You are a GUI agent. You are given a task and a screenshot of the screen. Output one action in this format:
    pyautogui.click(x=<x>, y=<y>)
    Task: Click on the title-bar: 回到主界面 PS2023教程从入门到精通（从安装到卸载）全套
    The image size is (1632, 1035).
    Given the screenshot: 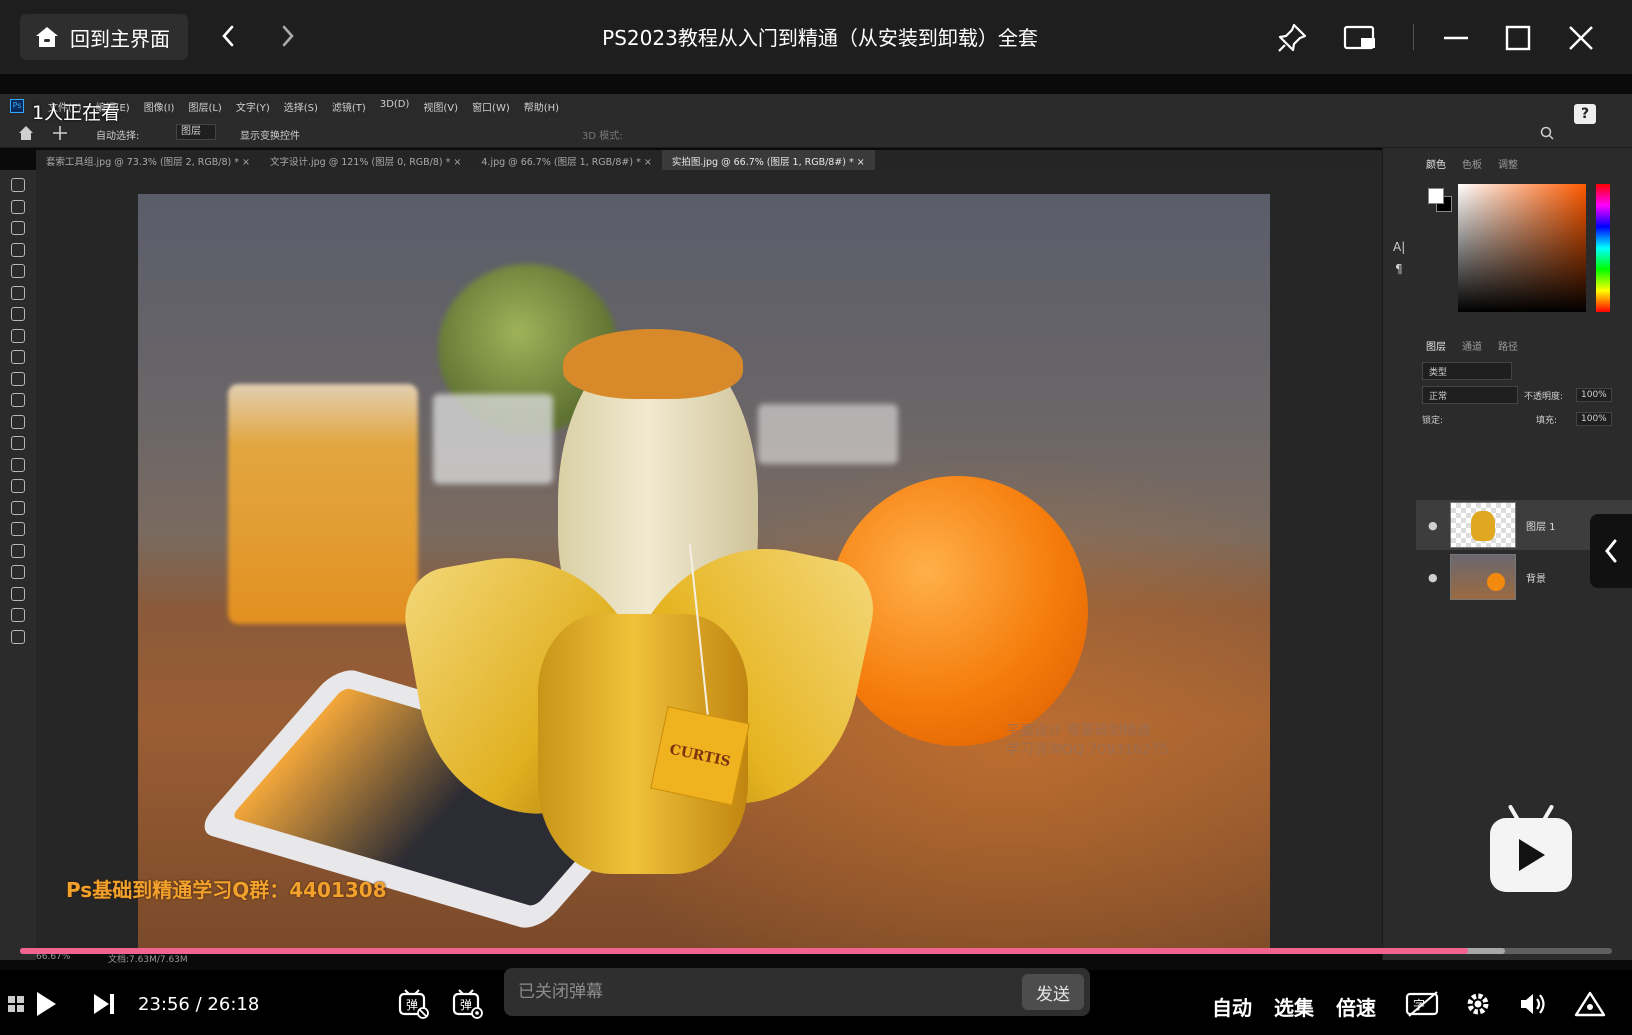 What is the action you would take?
    pyautogui.click(x=816, y=37)
    